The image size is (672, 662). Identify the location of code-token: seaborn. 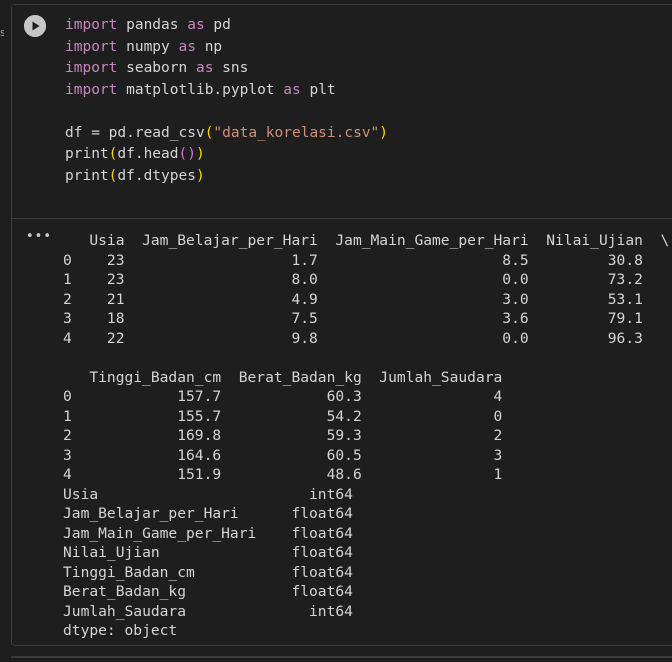
(156, 68).